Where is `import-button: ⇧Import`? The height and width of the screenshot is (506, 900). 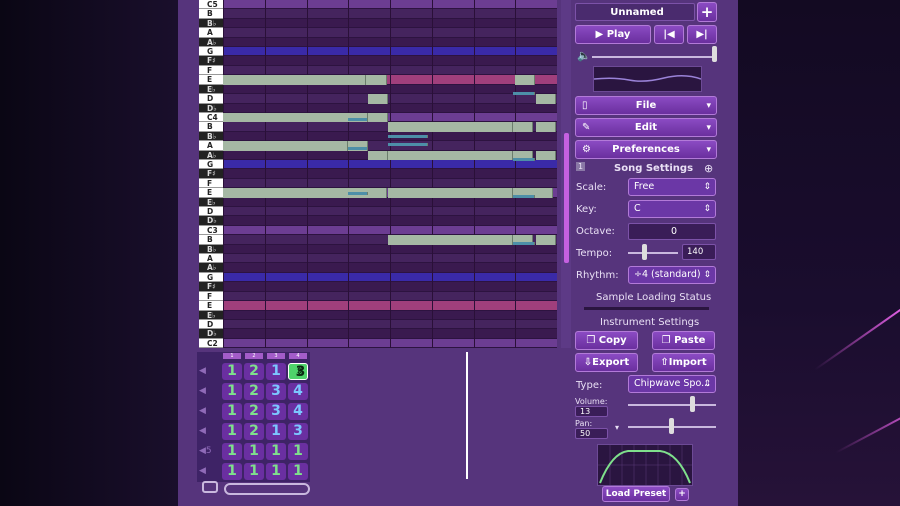 import-button: ⇧Import is located at coordinates (683, 362).